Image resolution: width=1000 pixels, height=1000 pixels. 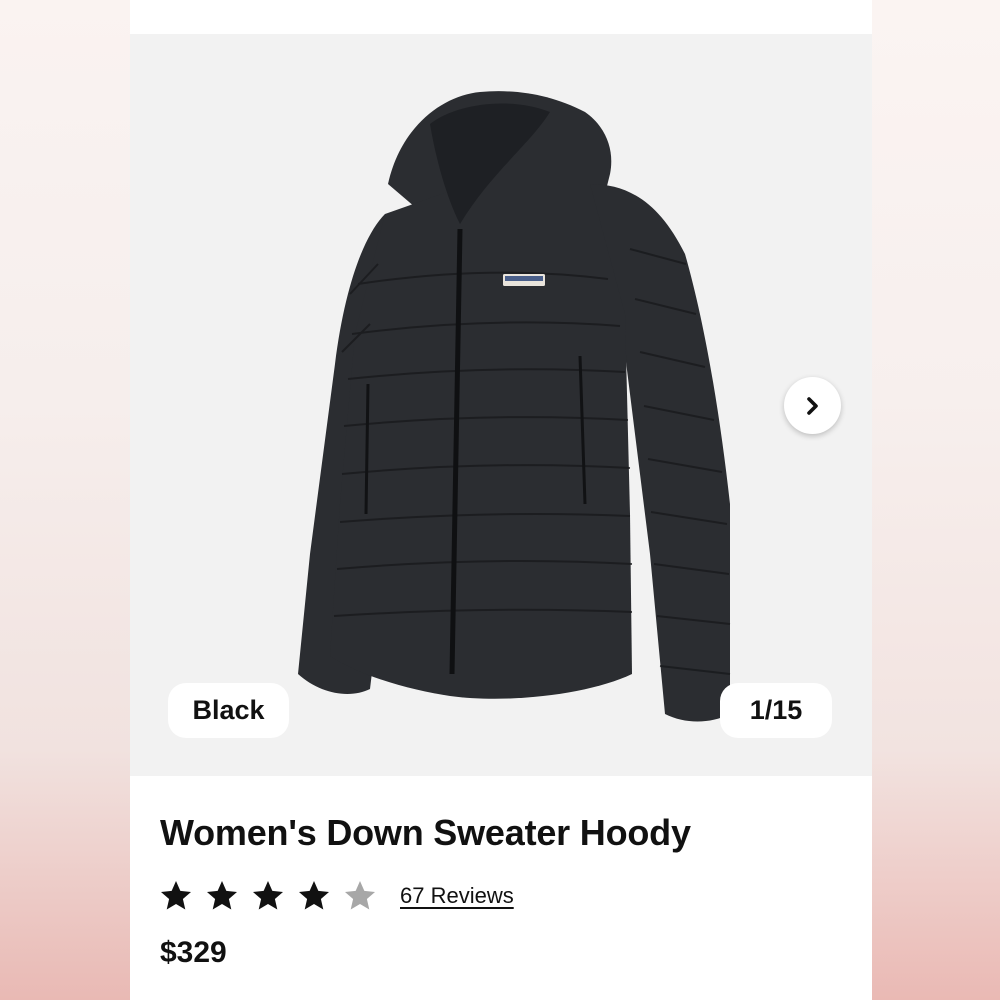 What do you see at coordinates (193, 952) in the screenshot?
I see `product-price: $329` at bounding box center [193, 952].